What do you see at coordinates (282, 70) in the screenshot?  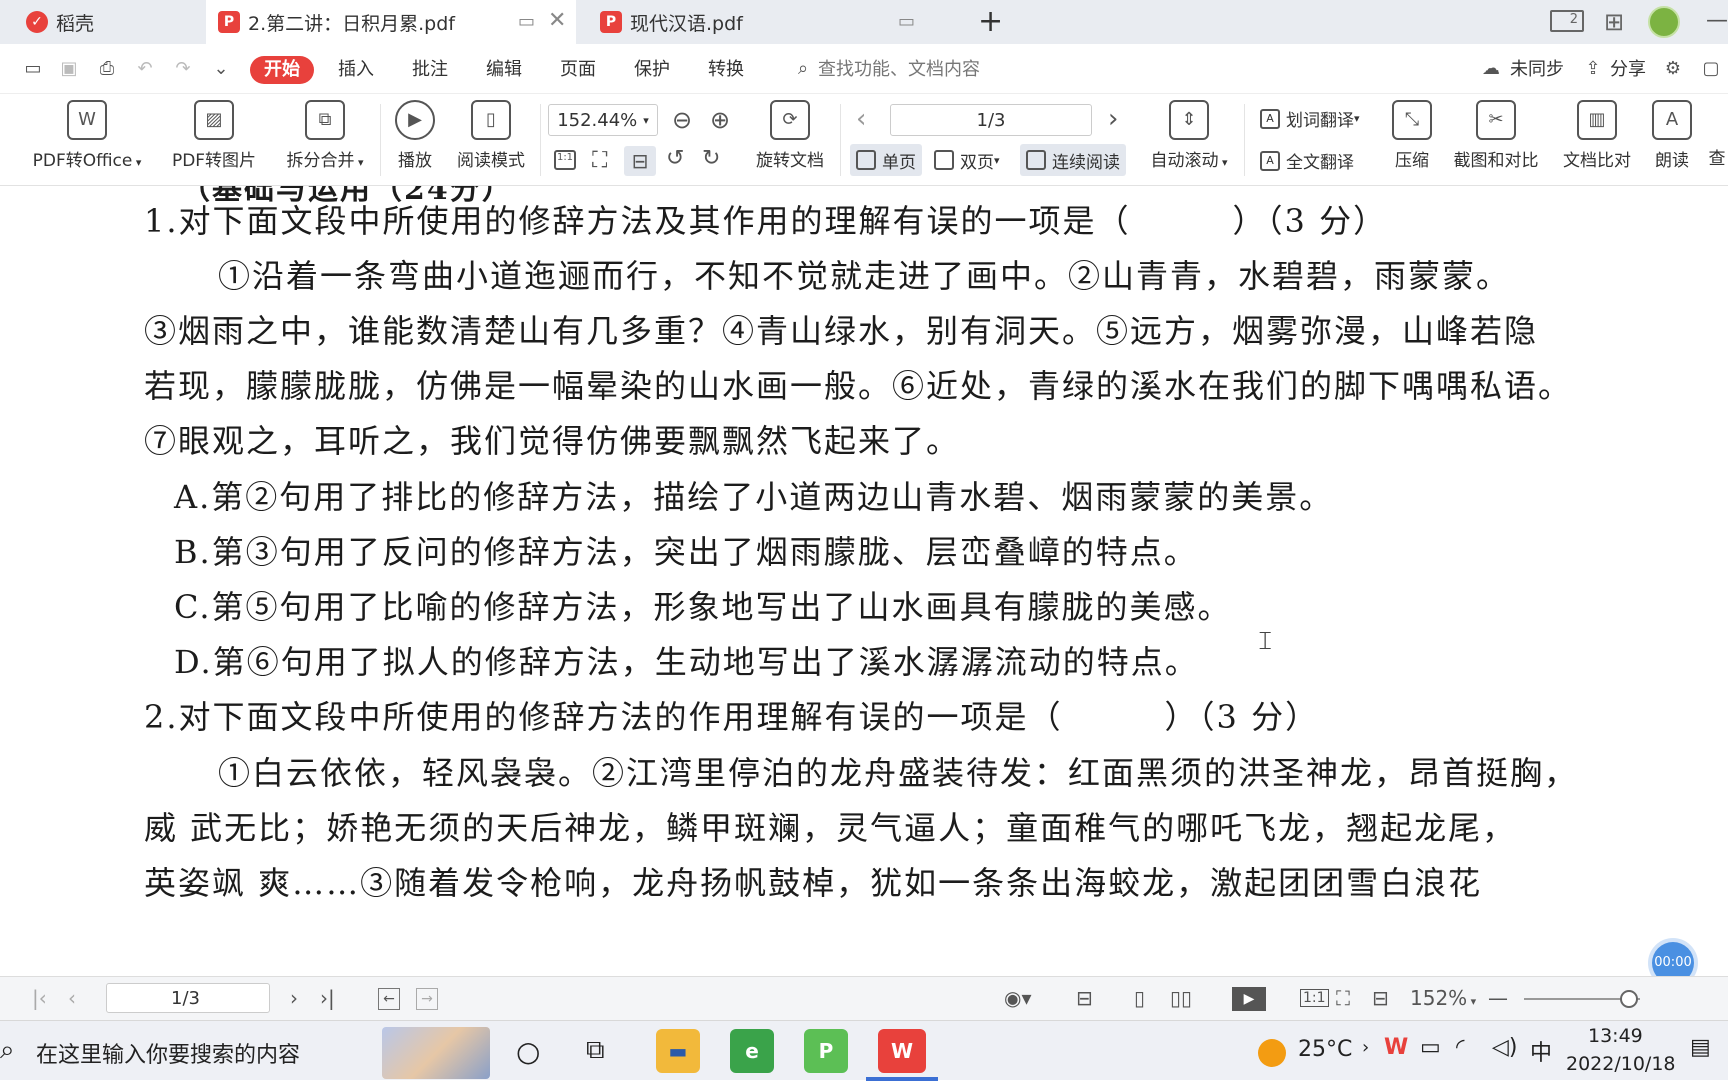 I see `menu-start: 开始` at bounding box center [282, 70].